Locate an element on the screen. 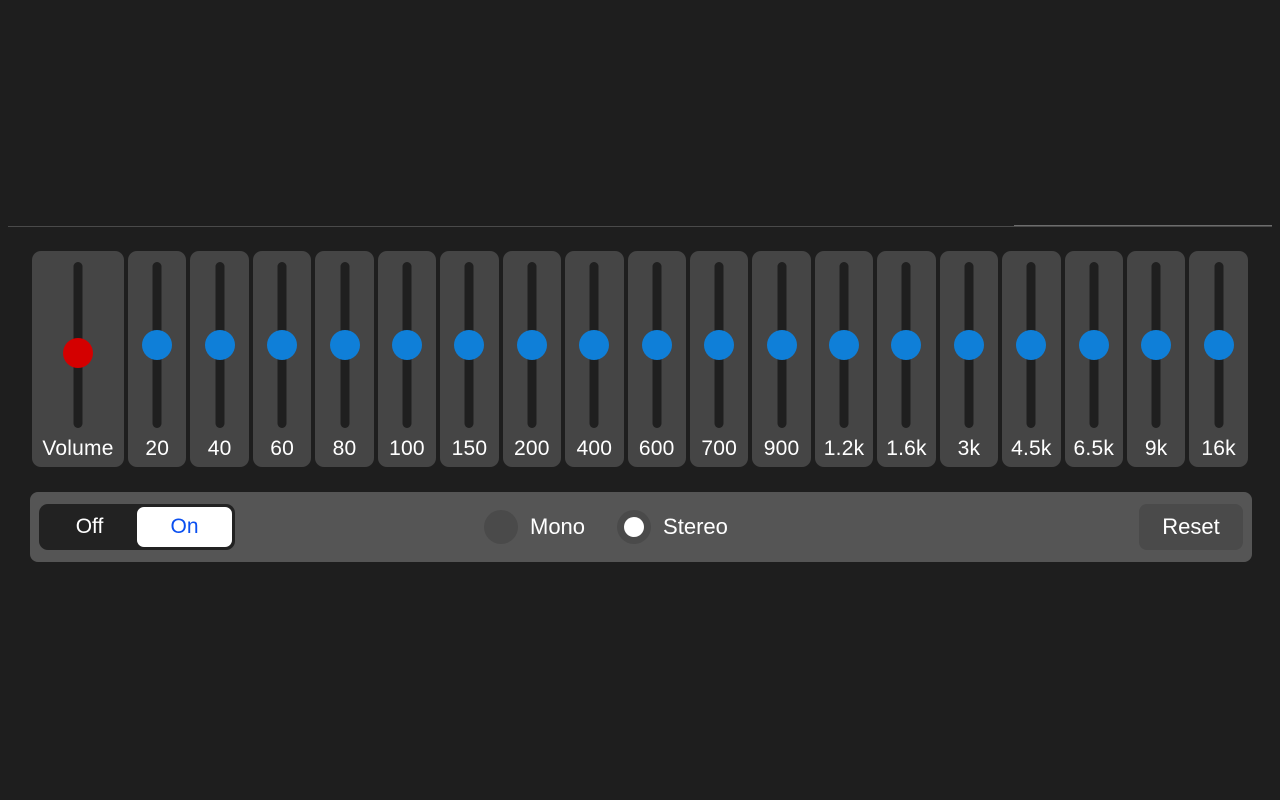  radio-stereo-inner-dot is located at coordinates (634, 527).